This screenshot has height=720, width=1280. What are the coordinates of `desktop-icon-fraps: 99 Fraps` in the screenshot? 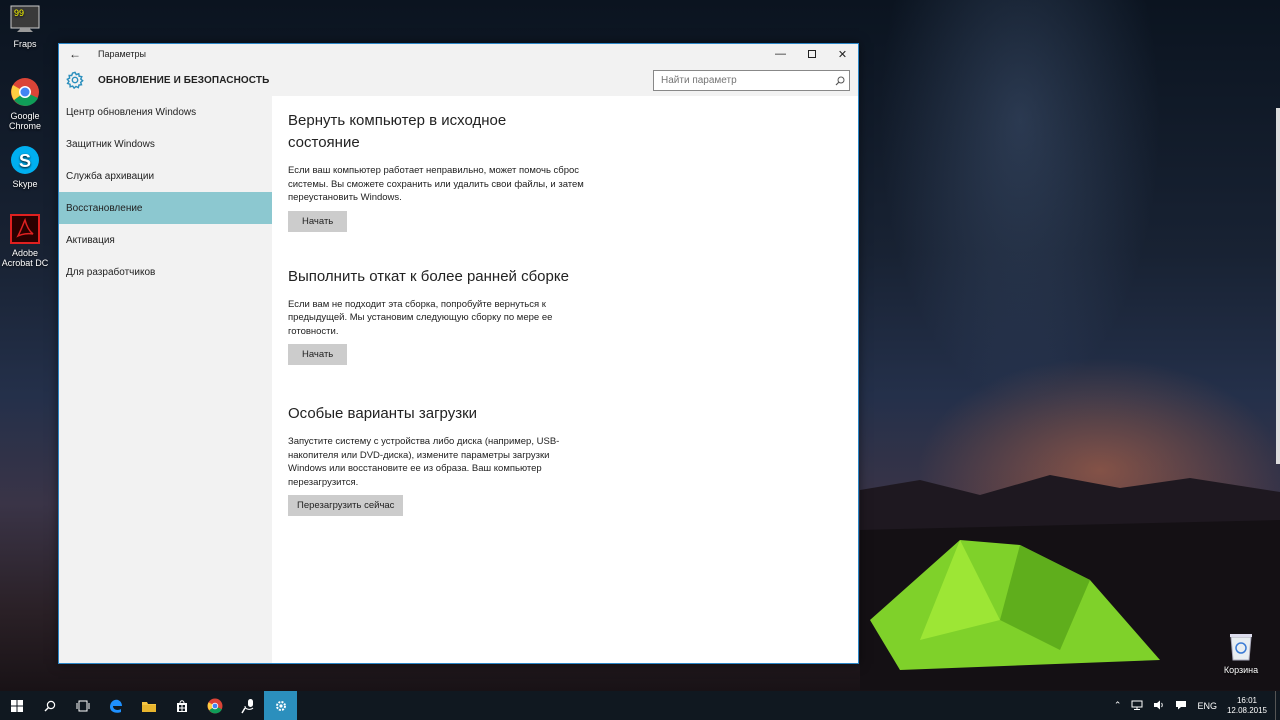 It's located at (25, 26).